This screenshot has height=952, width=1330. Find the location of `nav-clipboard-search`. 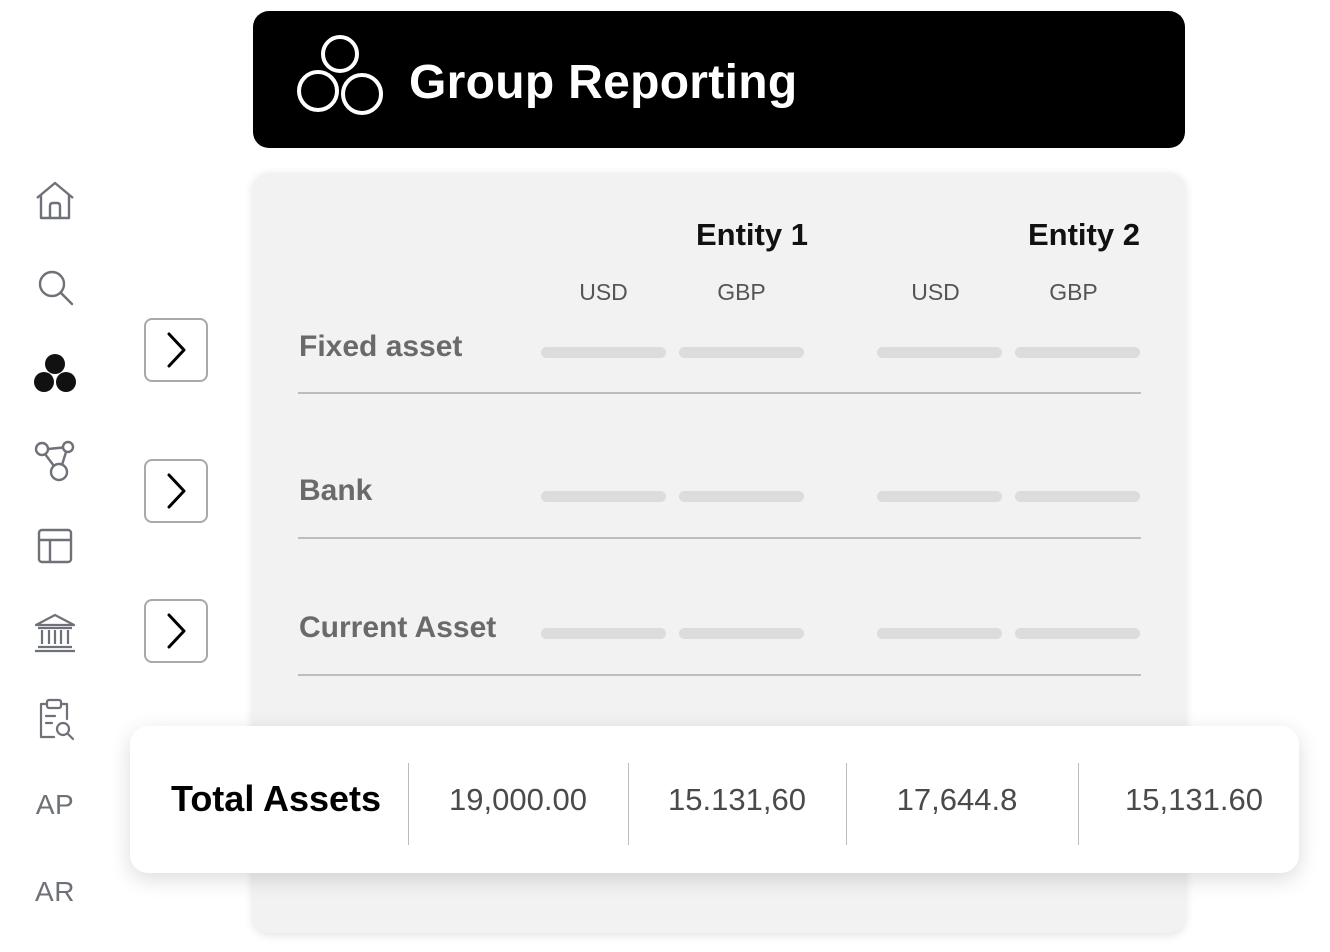

nav-clipboard-search is located at coordinates (55, 720).